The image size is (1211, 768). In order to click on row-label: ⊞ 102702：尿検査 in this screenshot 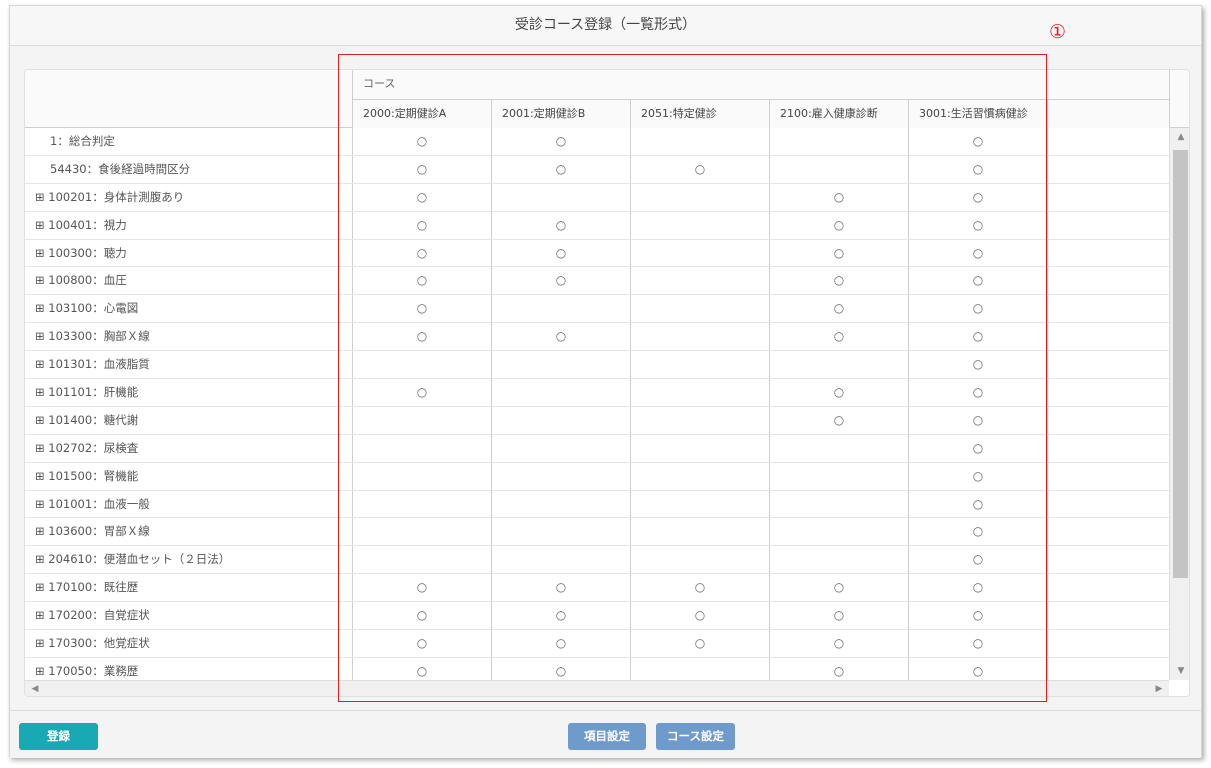, I will do `click(188, 448)`.